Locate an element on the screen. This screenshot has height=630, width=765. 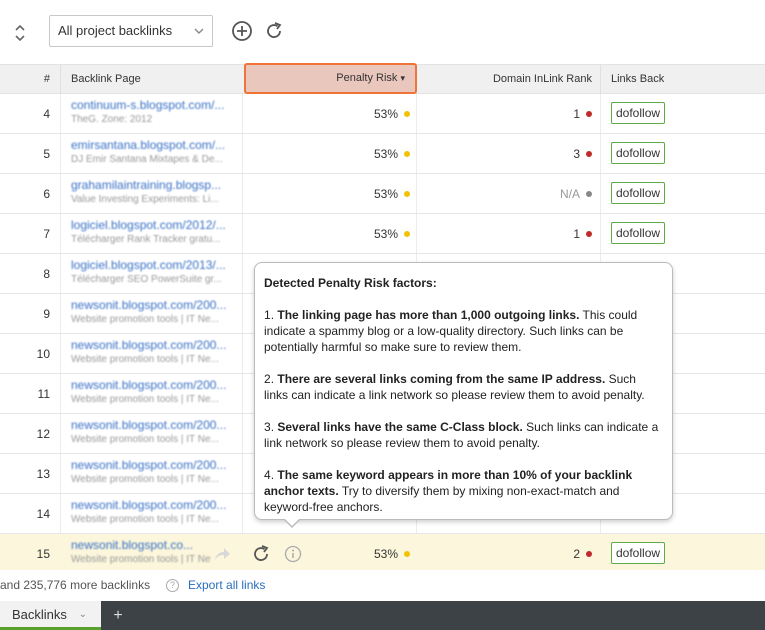
domain-rank-value: 2 is located at coordinates (576, 554).